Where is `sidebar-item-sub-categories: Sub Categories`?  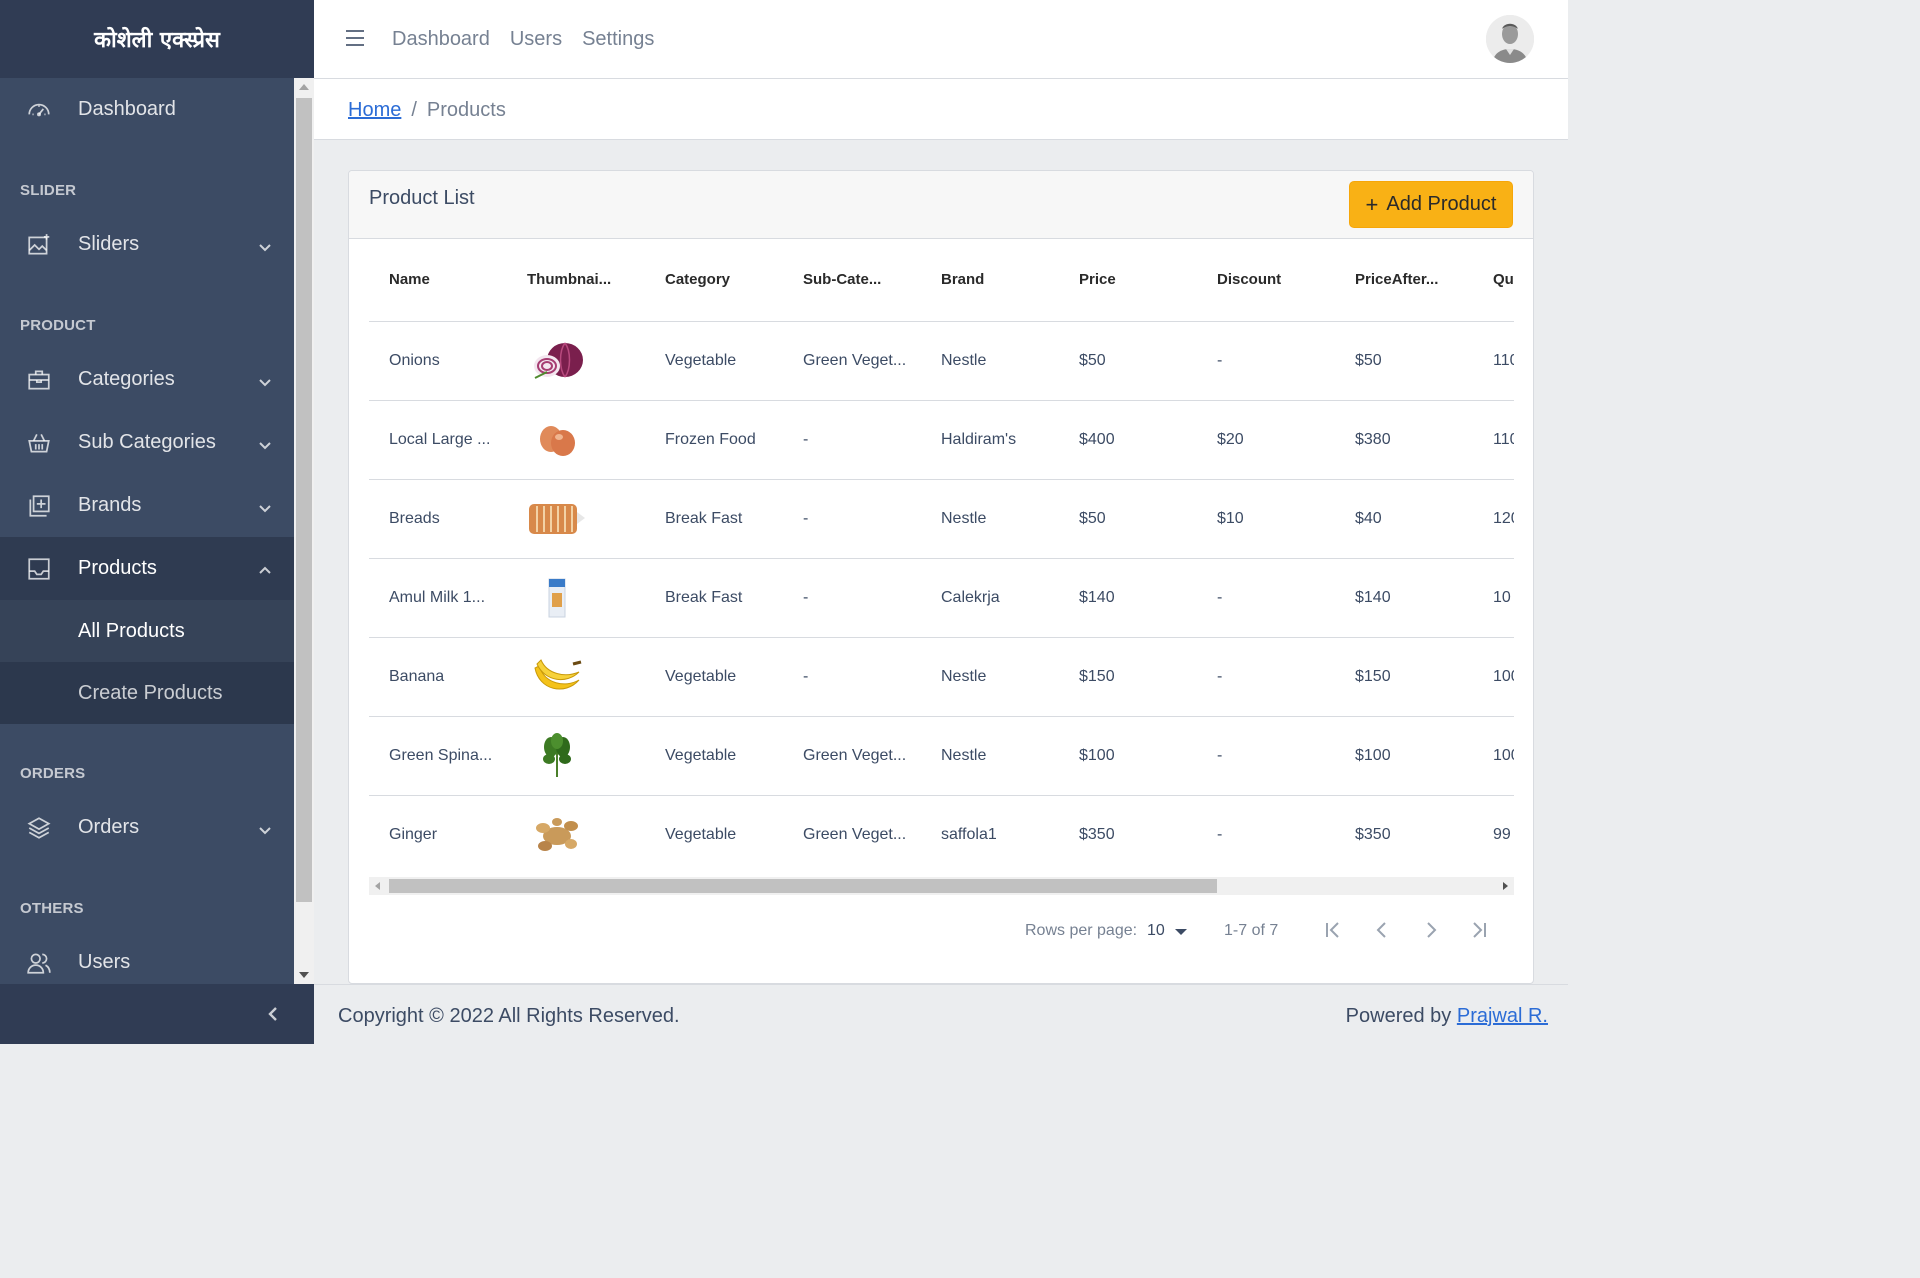 sidebar-item-sub-categories: Sub Categories is located at coordinates (147, 442).